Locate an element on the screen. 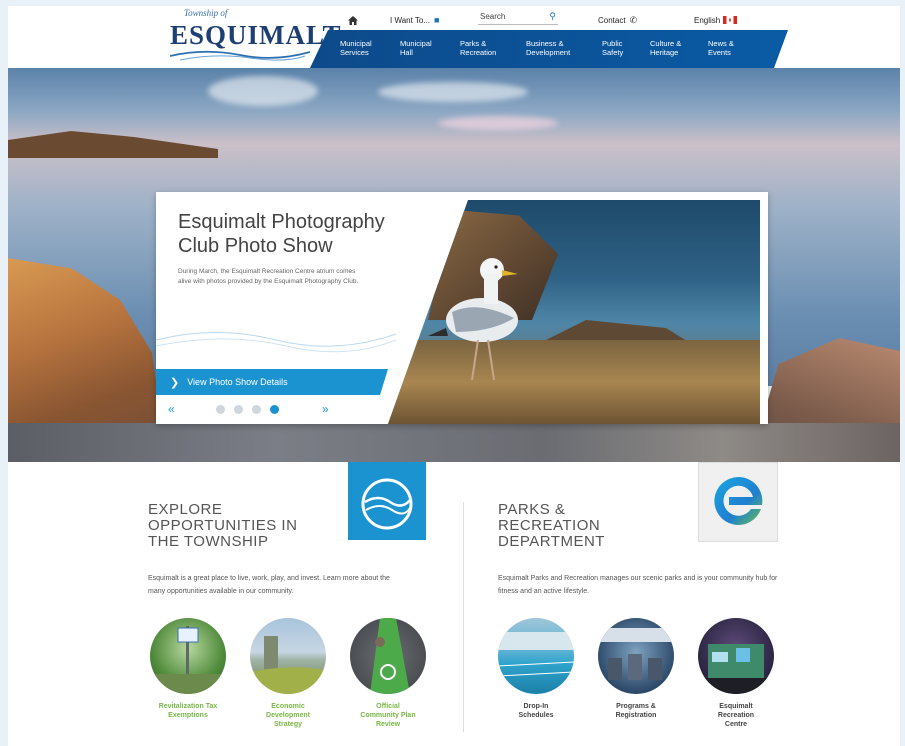 This screenshot has height=746, width=905. swoosh-decoration is located at coordinates (276, 342).